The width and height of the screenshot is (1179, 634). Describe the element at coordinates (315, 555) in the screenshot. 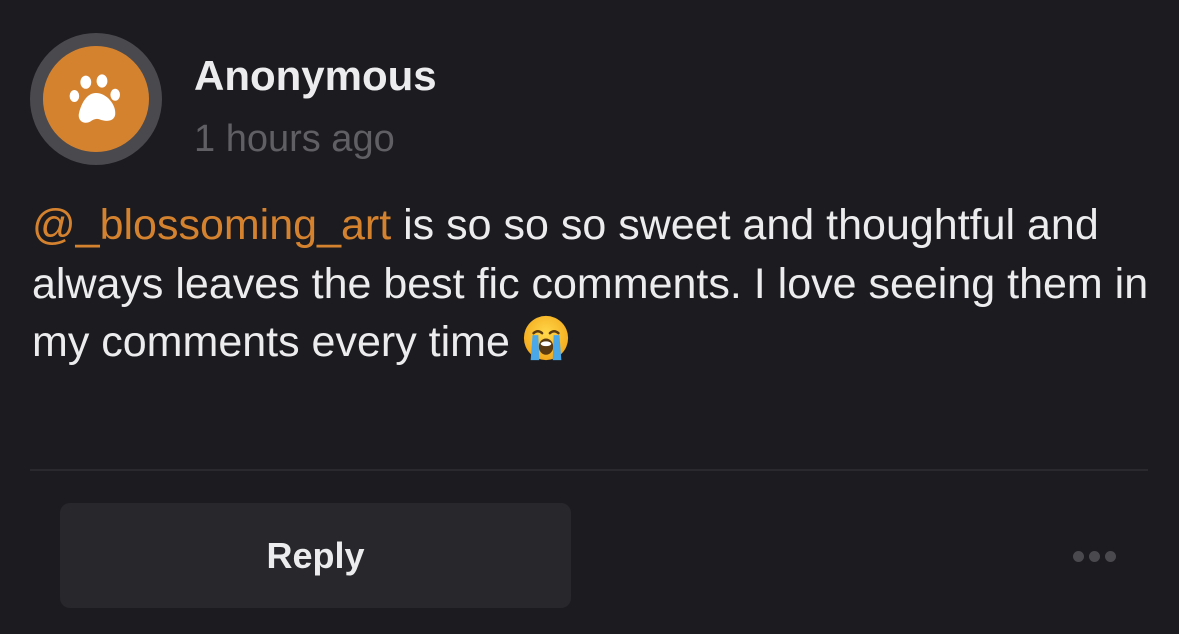

I see `reply-button: Reply` at that location.